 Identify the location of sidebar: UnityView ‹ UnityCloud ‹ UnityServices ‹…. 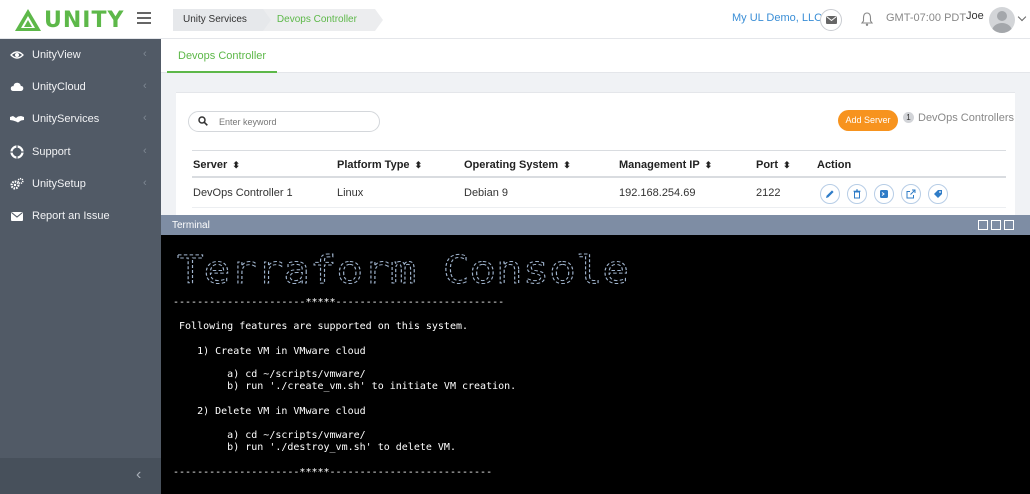
(80, 266).